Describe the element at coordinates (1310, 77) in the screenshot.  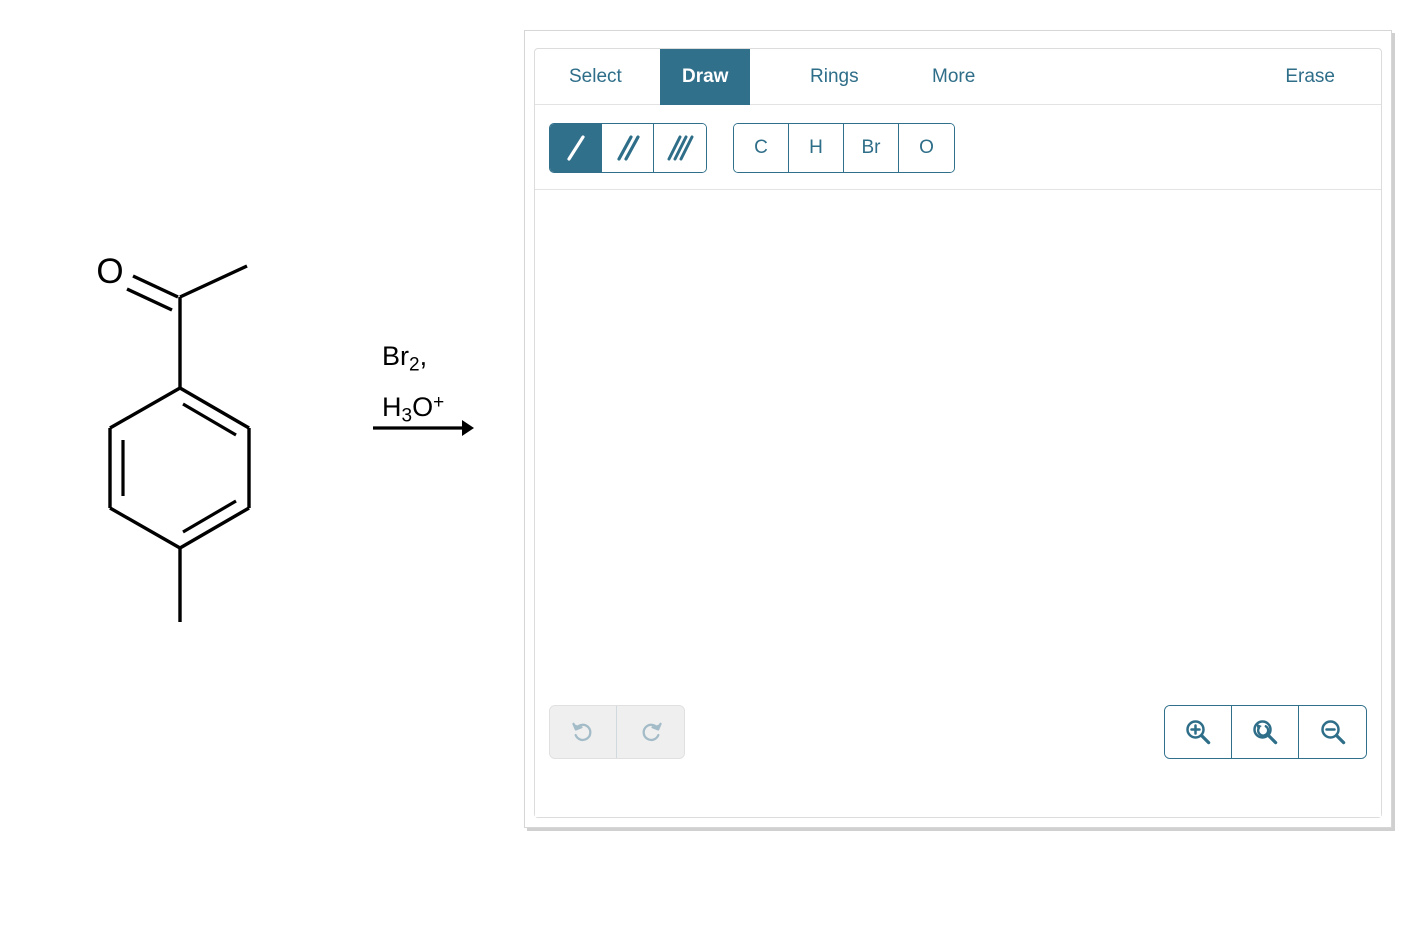
I see `tab-erase: Erase` at that location.